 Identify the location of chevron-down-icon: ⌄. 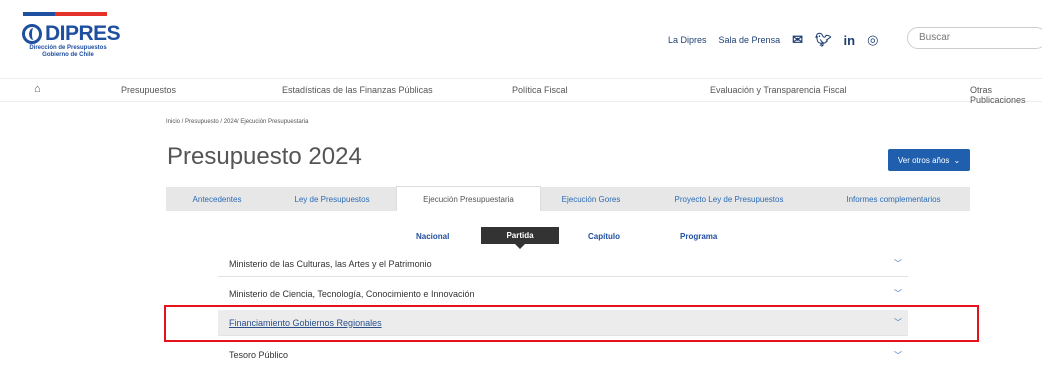
(957, 160).